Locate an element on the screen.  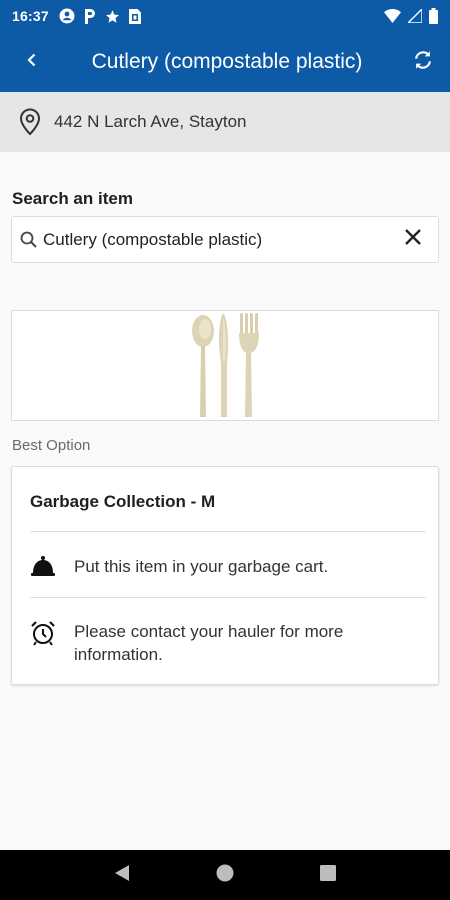
cell-signal-icon is located at coordinates (415, 16).